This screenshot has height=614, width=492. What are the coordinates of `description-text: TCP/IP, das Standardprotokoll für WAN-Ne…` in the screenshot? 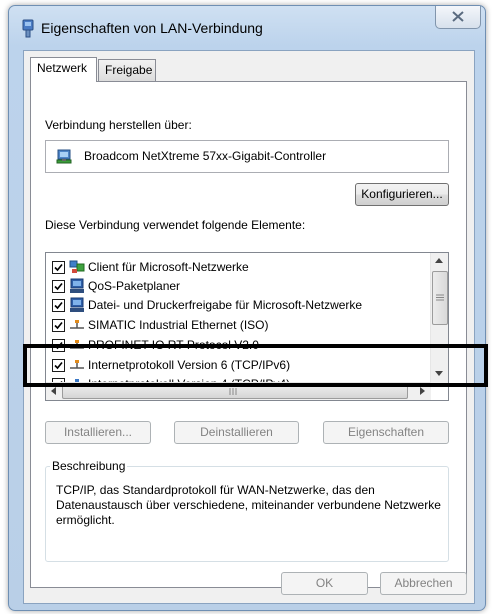 It's located at (248, 505).